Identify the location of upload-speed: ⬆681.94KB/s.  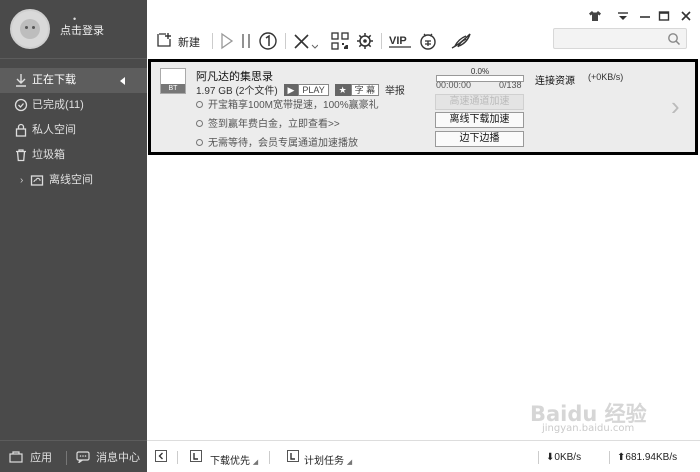
(647, 457).